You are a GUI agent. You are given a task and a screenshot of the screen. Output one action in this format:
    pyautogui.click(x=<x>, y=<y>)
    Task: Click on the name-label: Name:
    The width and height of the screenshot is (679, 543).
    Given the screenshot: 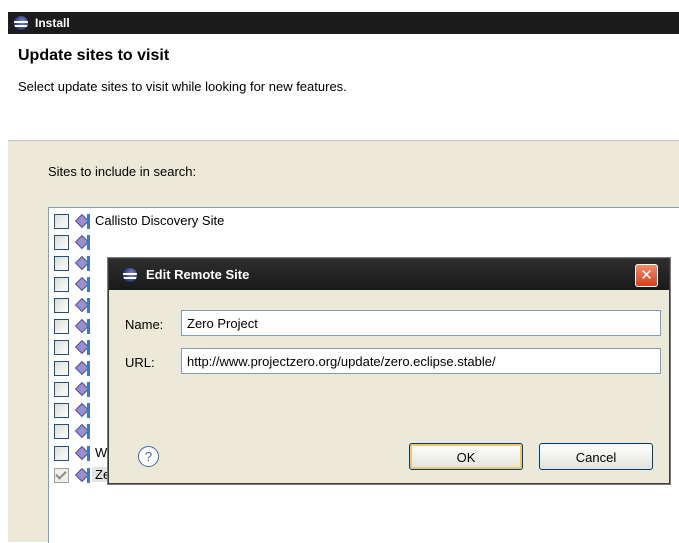 What is the action you would take?
    pyautogui.click(x=144, y=324)
    